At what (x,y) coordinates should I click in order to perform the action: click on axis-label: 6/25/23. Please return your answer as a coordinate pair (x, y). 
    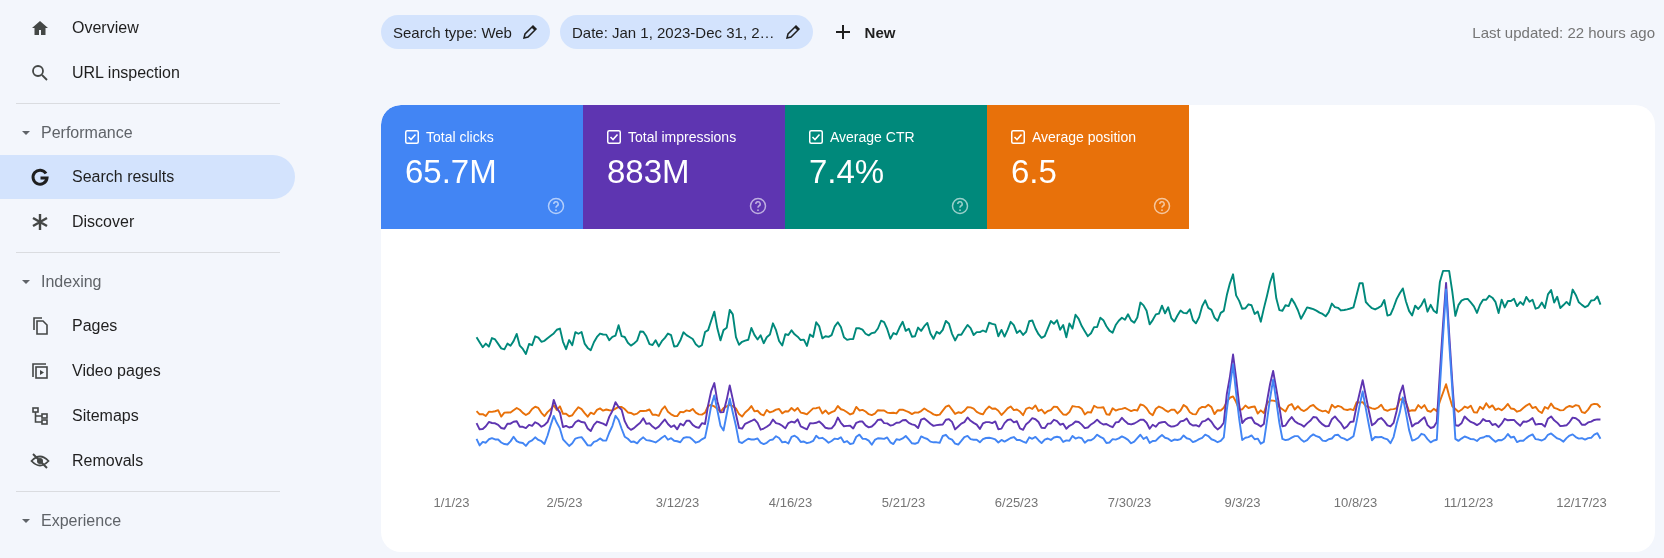
    Looking at the image, I should click on (1016, 502).